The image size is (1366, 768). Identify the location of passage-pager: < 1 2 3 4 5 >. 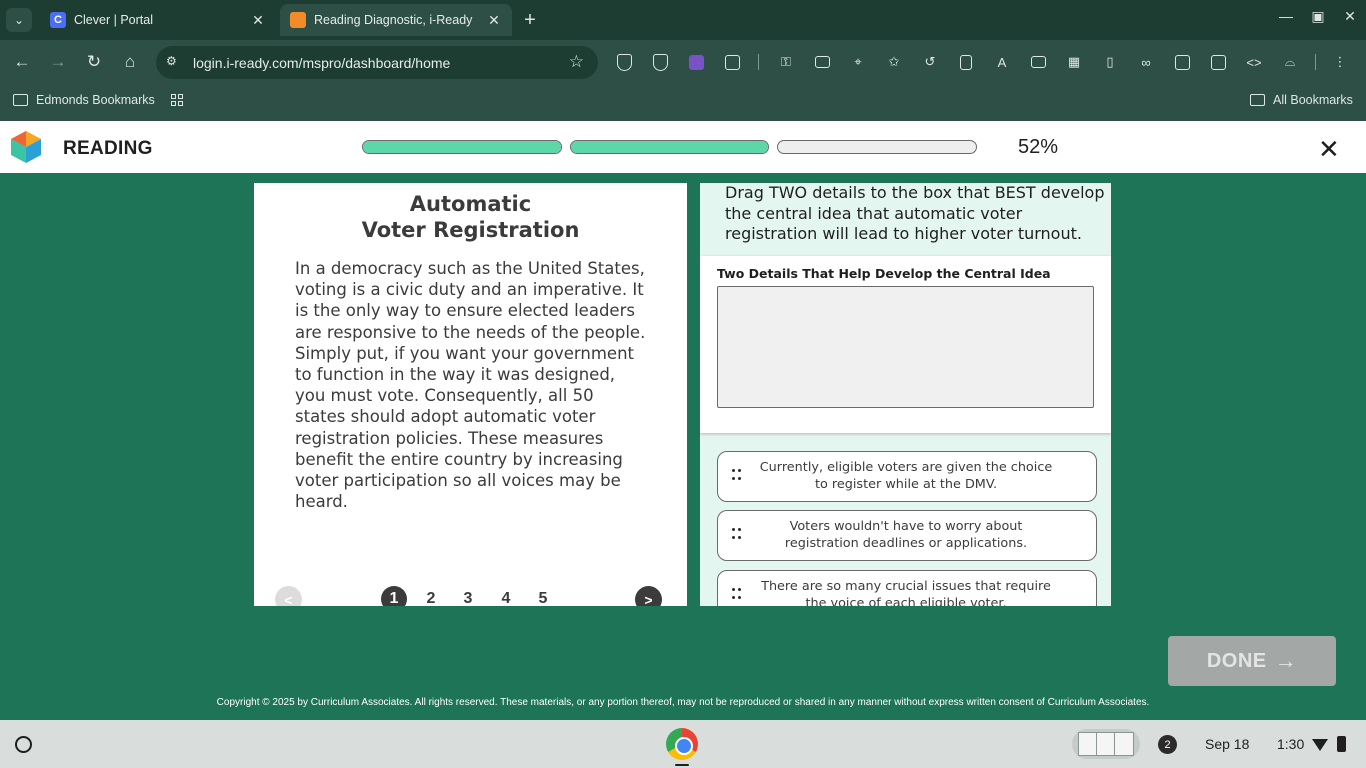
(470, 596).